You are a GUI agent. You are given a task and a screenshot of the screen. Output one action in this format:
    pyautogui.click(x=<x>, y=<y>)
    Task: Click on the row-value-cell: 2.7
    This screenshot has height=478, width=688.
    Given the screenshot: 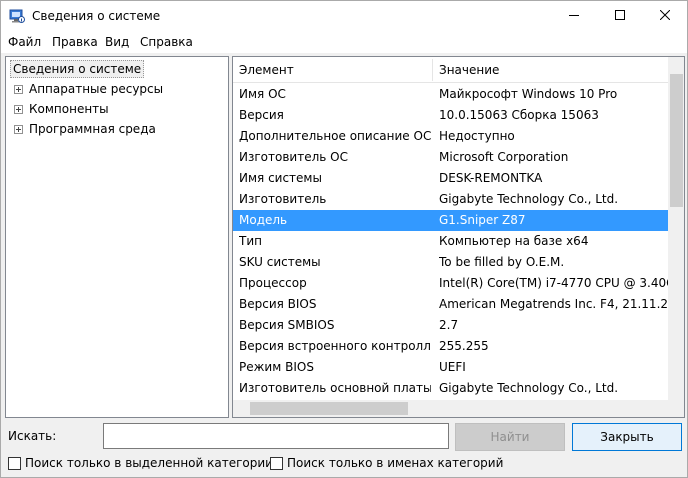 What is the action you would take?
    pyautogui.click(x=449, y=325)
    